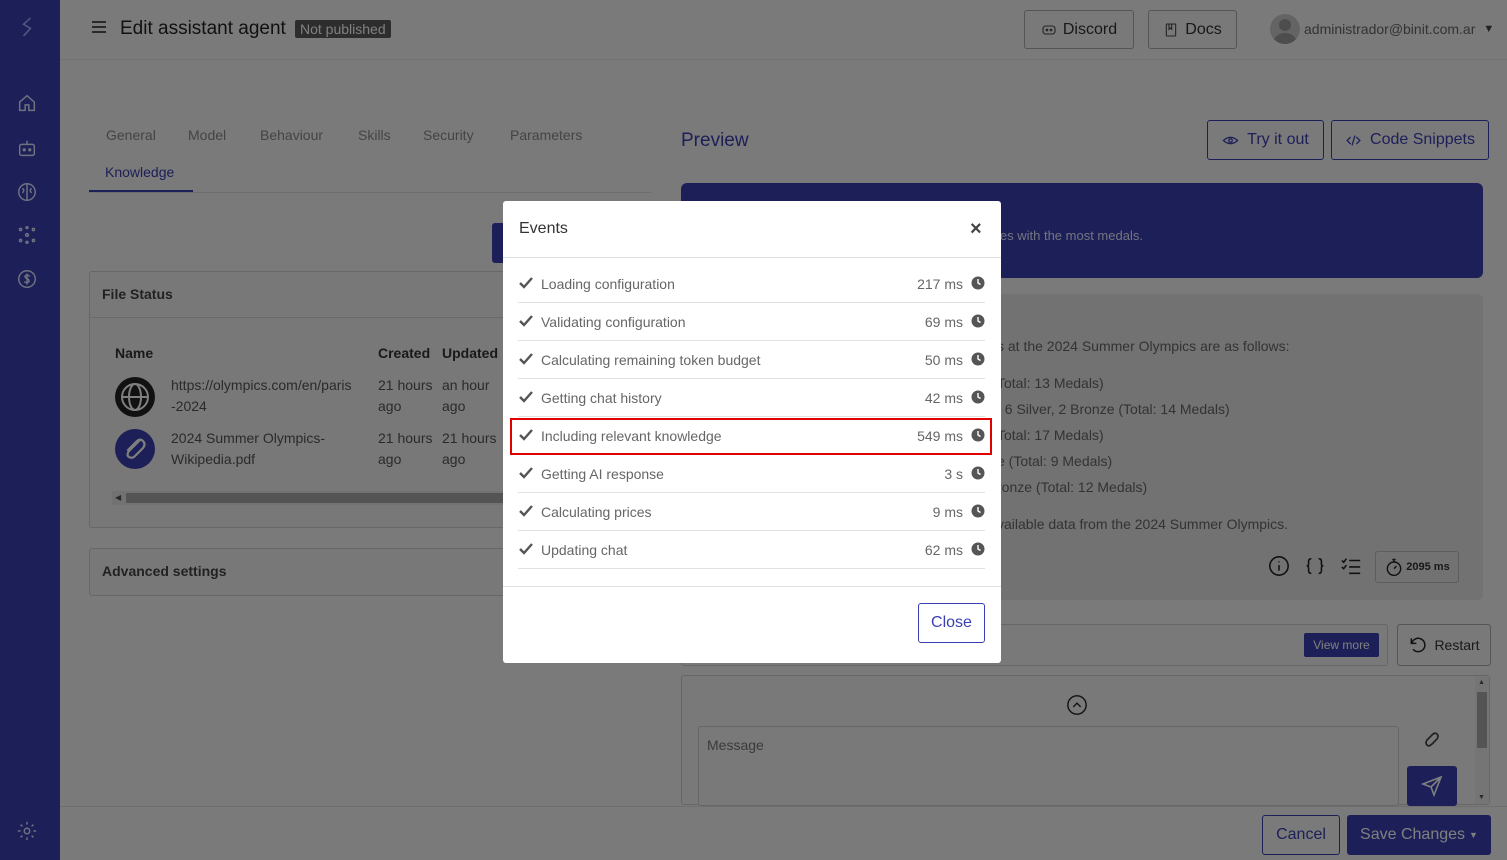  Describe the element at coordinates (596, 512) in the screenshot. I see `event-label: Calculating prices` at that location.